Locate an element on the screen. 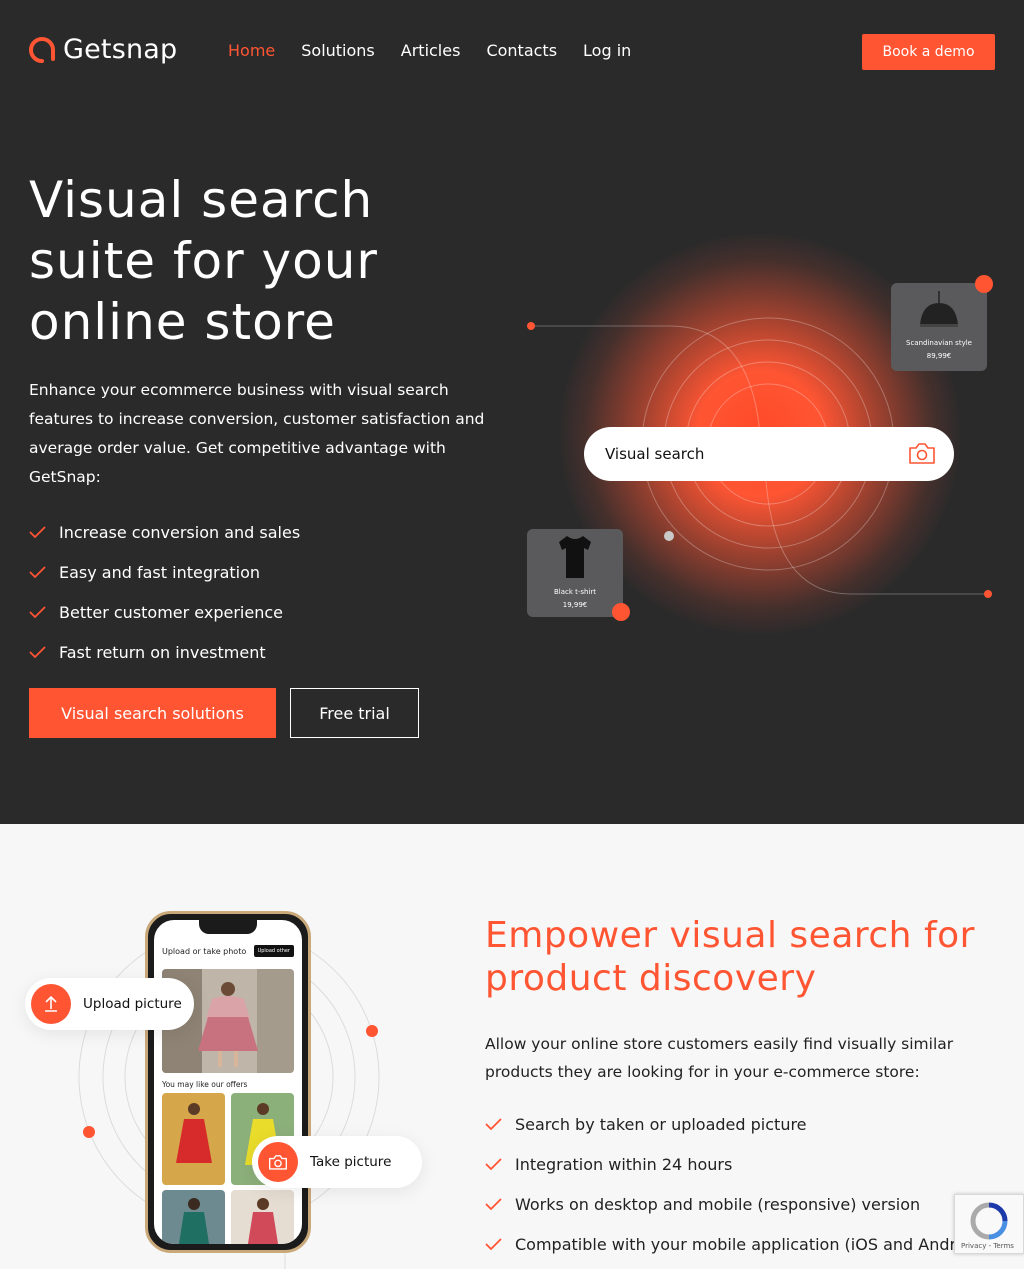 This screenshot has width=1024, height=1269. nav-home: Home is located at coordinates (251, 50).